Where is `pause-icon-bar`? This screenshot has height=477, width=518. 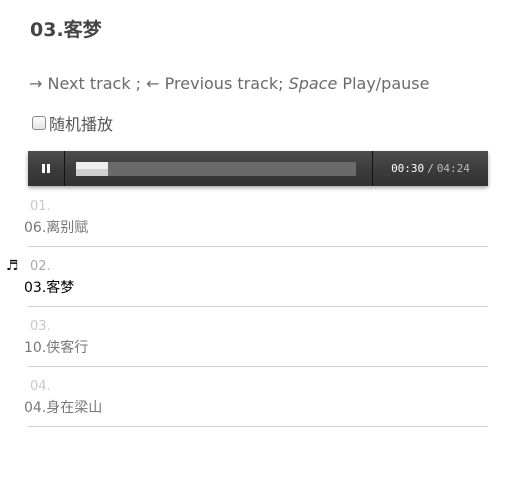
pause-icon-bar is located at coordinates (48, 168).